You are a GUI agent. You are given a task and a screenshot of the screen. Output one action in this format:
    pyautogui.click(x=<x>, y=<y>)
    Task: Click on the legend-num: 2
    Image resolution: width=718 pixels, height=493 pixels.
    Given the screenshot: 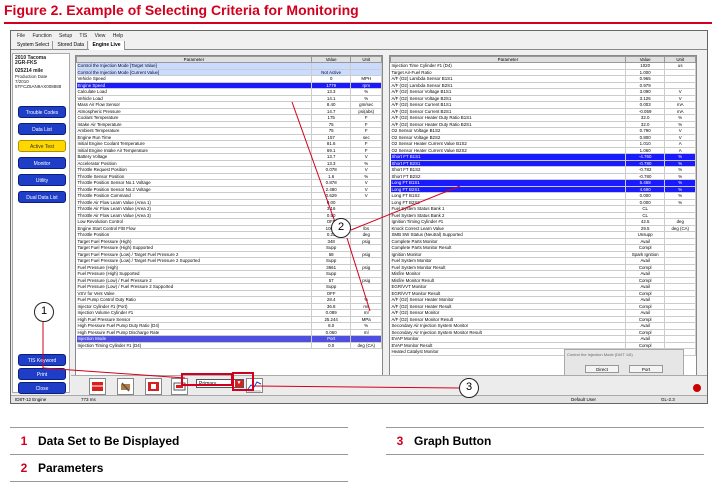 What is the action you would take?
    pyautogui.click(x=24, y=468)
    